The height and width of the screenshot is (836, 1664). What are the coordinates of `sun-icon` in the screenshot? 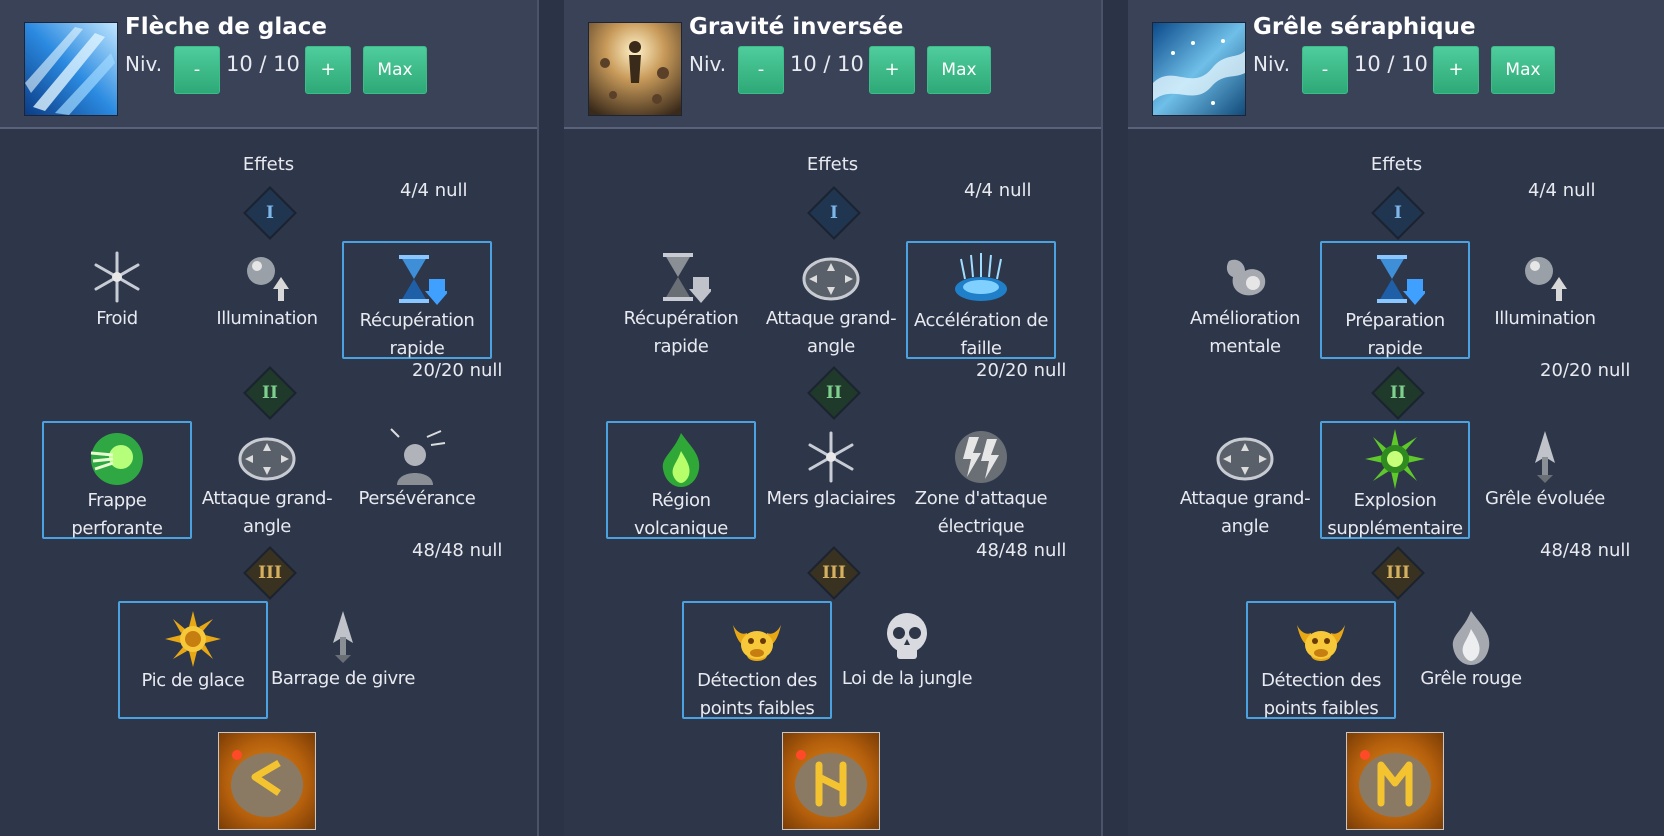 It's located at (193, 639).